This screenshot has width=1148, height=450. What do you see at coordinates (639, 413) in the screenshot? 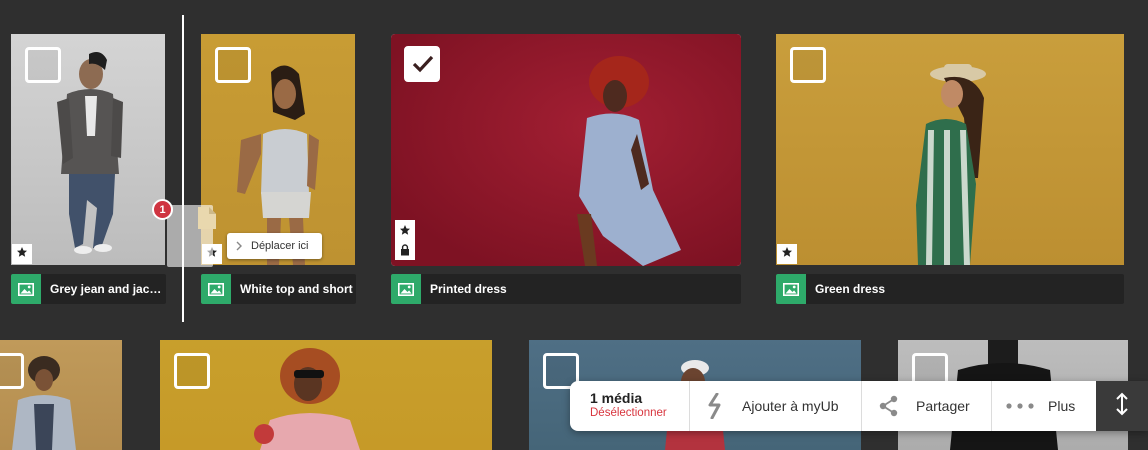
I see `deselect-link: Désélectionner` at bounding box center [639, 413].